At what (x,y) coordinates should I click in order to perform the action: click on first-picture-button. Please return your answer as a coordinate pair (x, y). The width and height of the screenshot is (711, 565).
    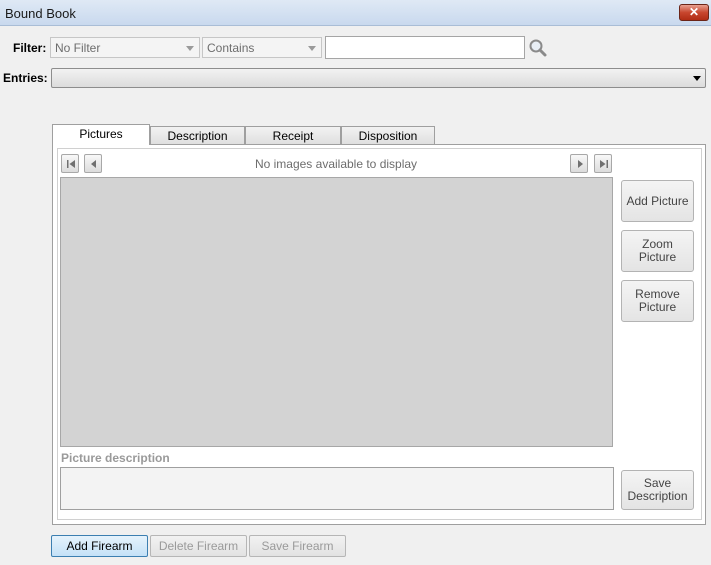
    Looking at the image, I should click on (70, 163).